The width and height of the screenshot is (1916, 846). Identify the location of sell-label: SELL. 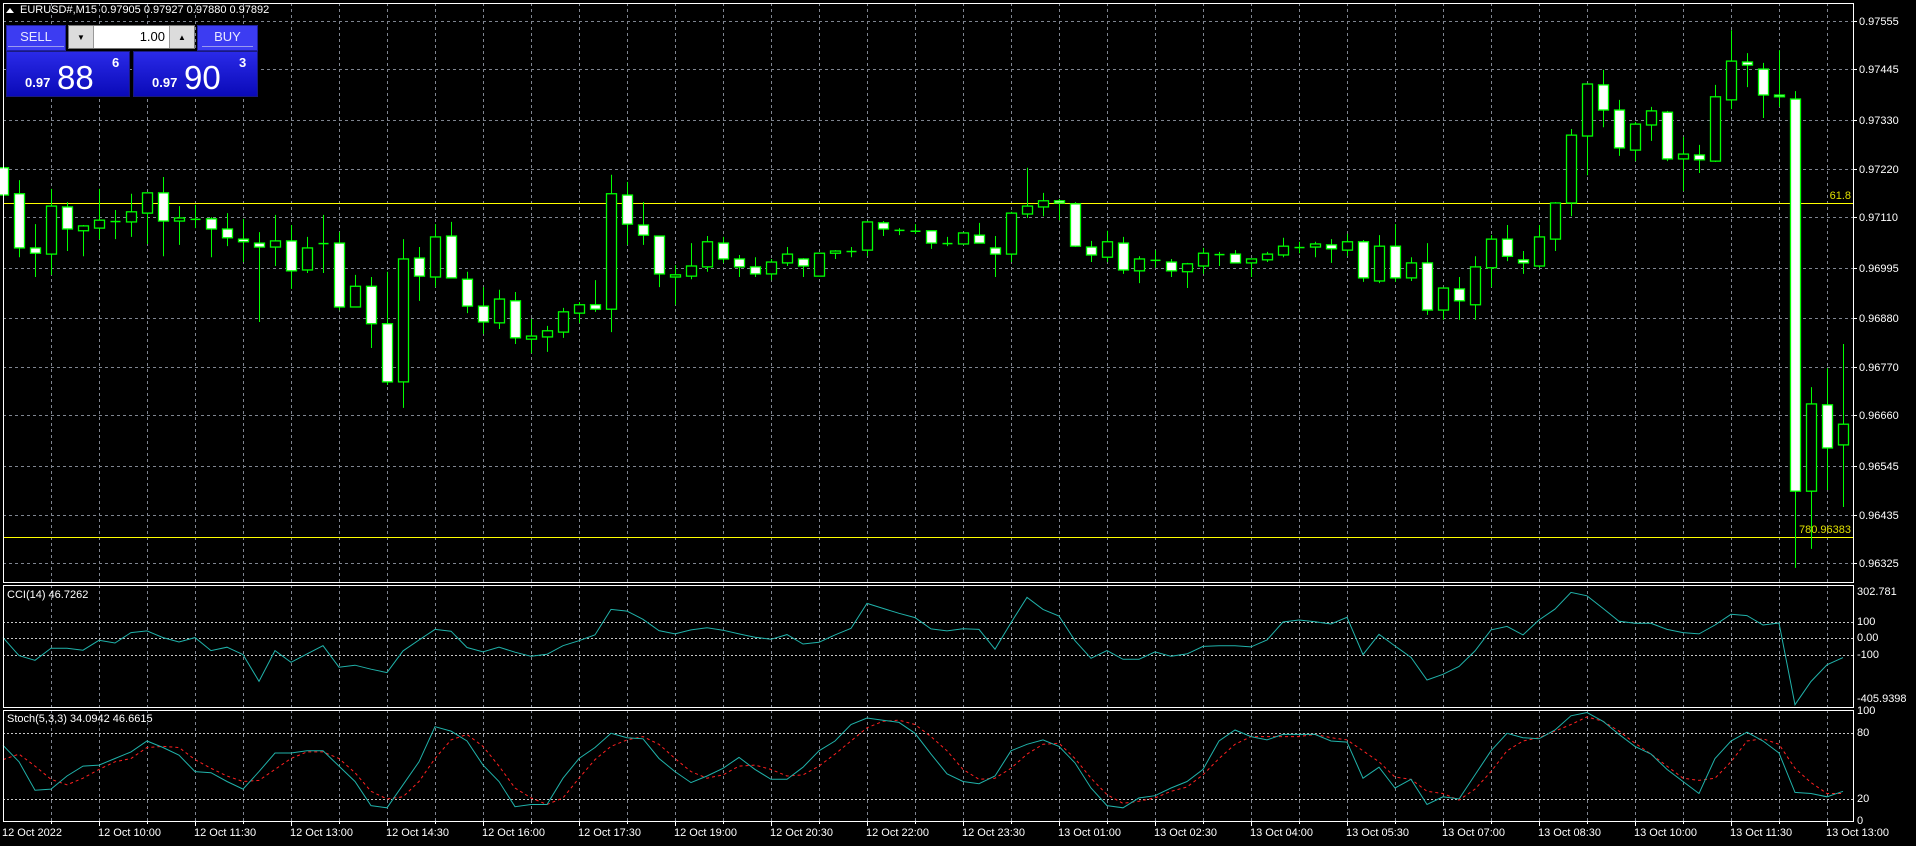
(36, 38).